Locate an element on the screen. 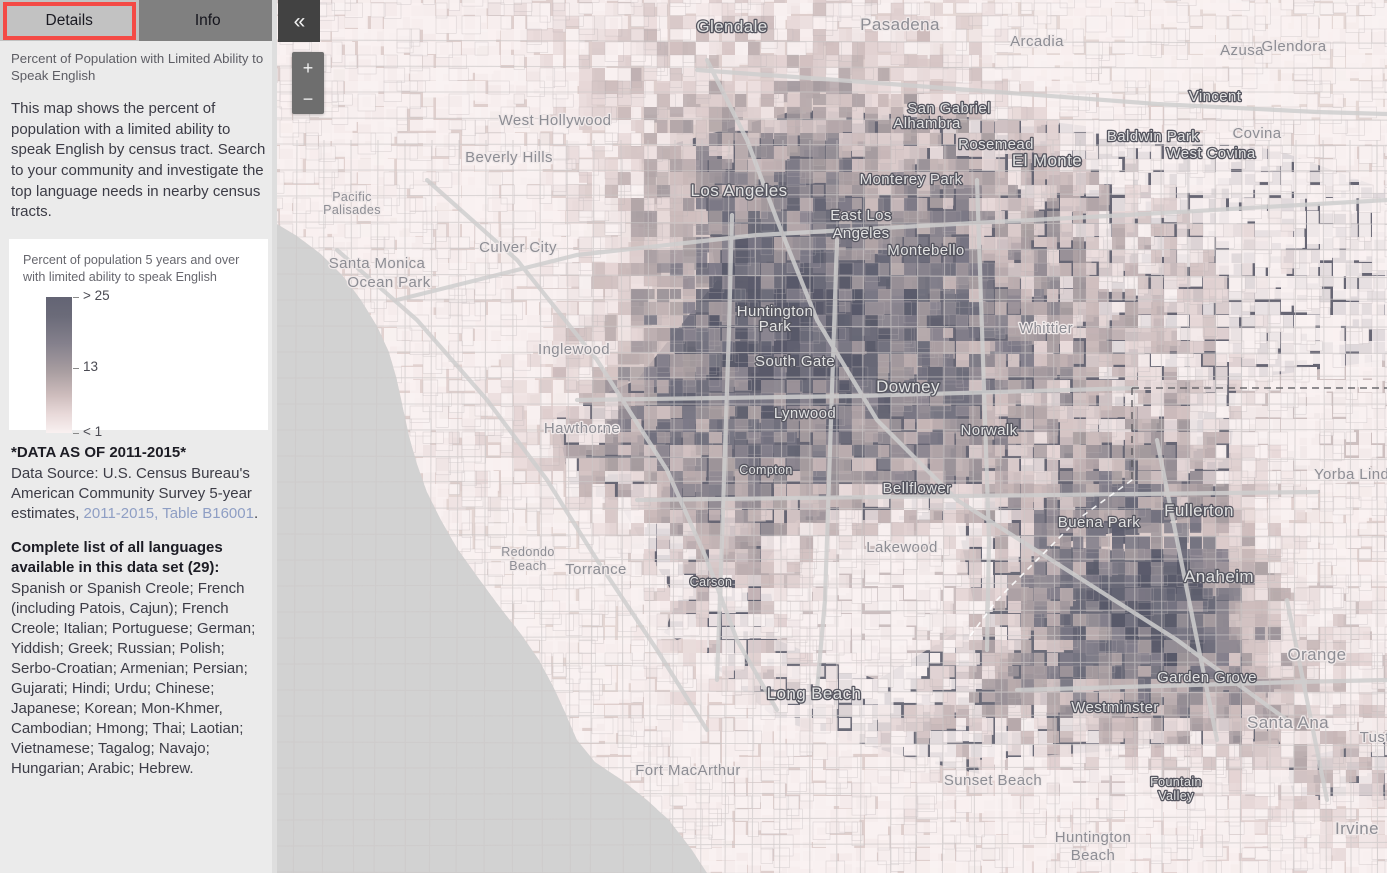 This screenshot has height=873, width=1387. map-place-label: Santa Ana is located at coordinates (1288, 722).